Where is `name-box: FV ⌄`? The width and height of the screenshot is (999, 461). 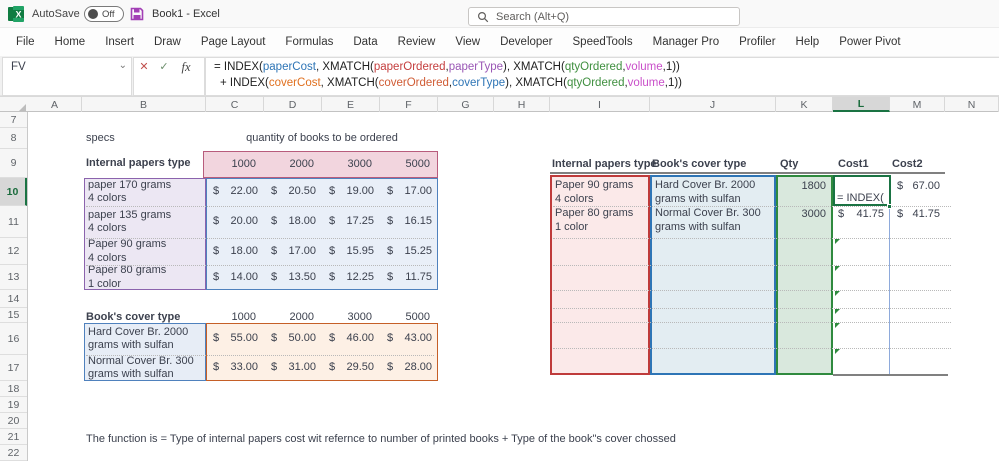
name-box: FV ⌄ is located at coordinates (67, 76).